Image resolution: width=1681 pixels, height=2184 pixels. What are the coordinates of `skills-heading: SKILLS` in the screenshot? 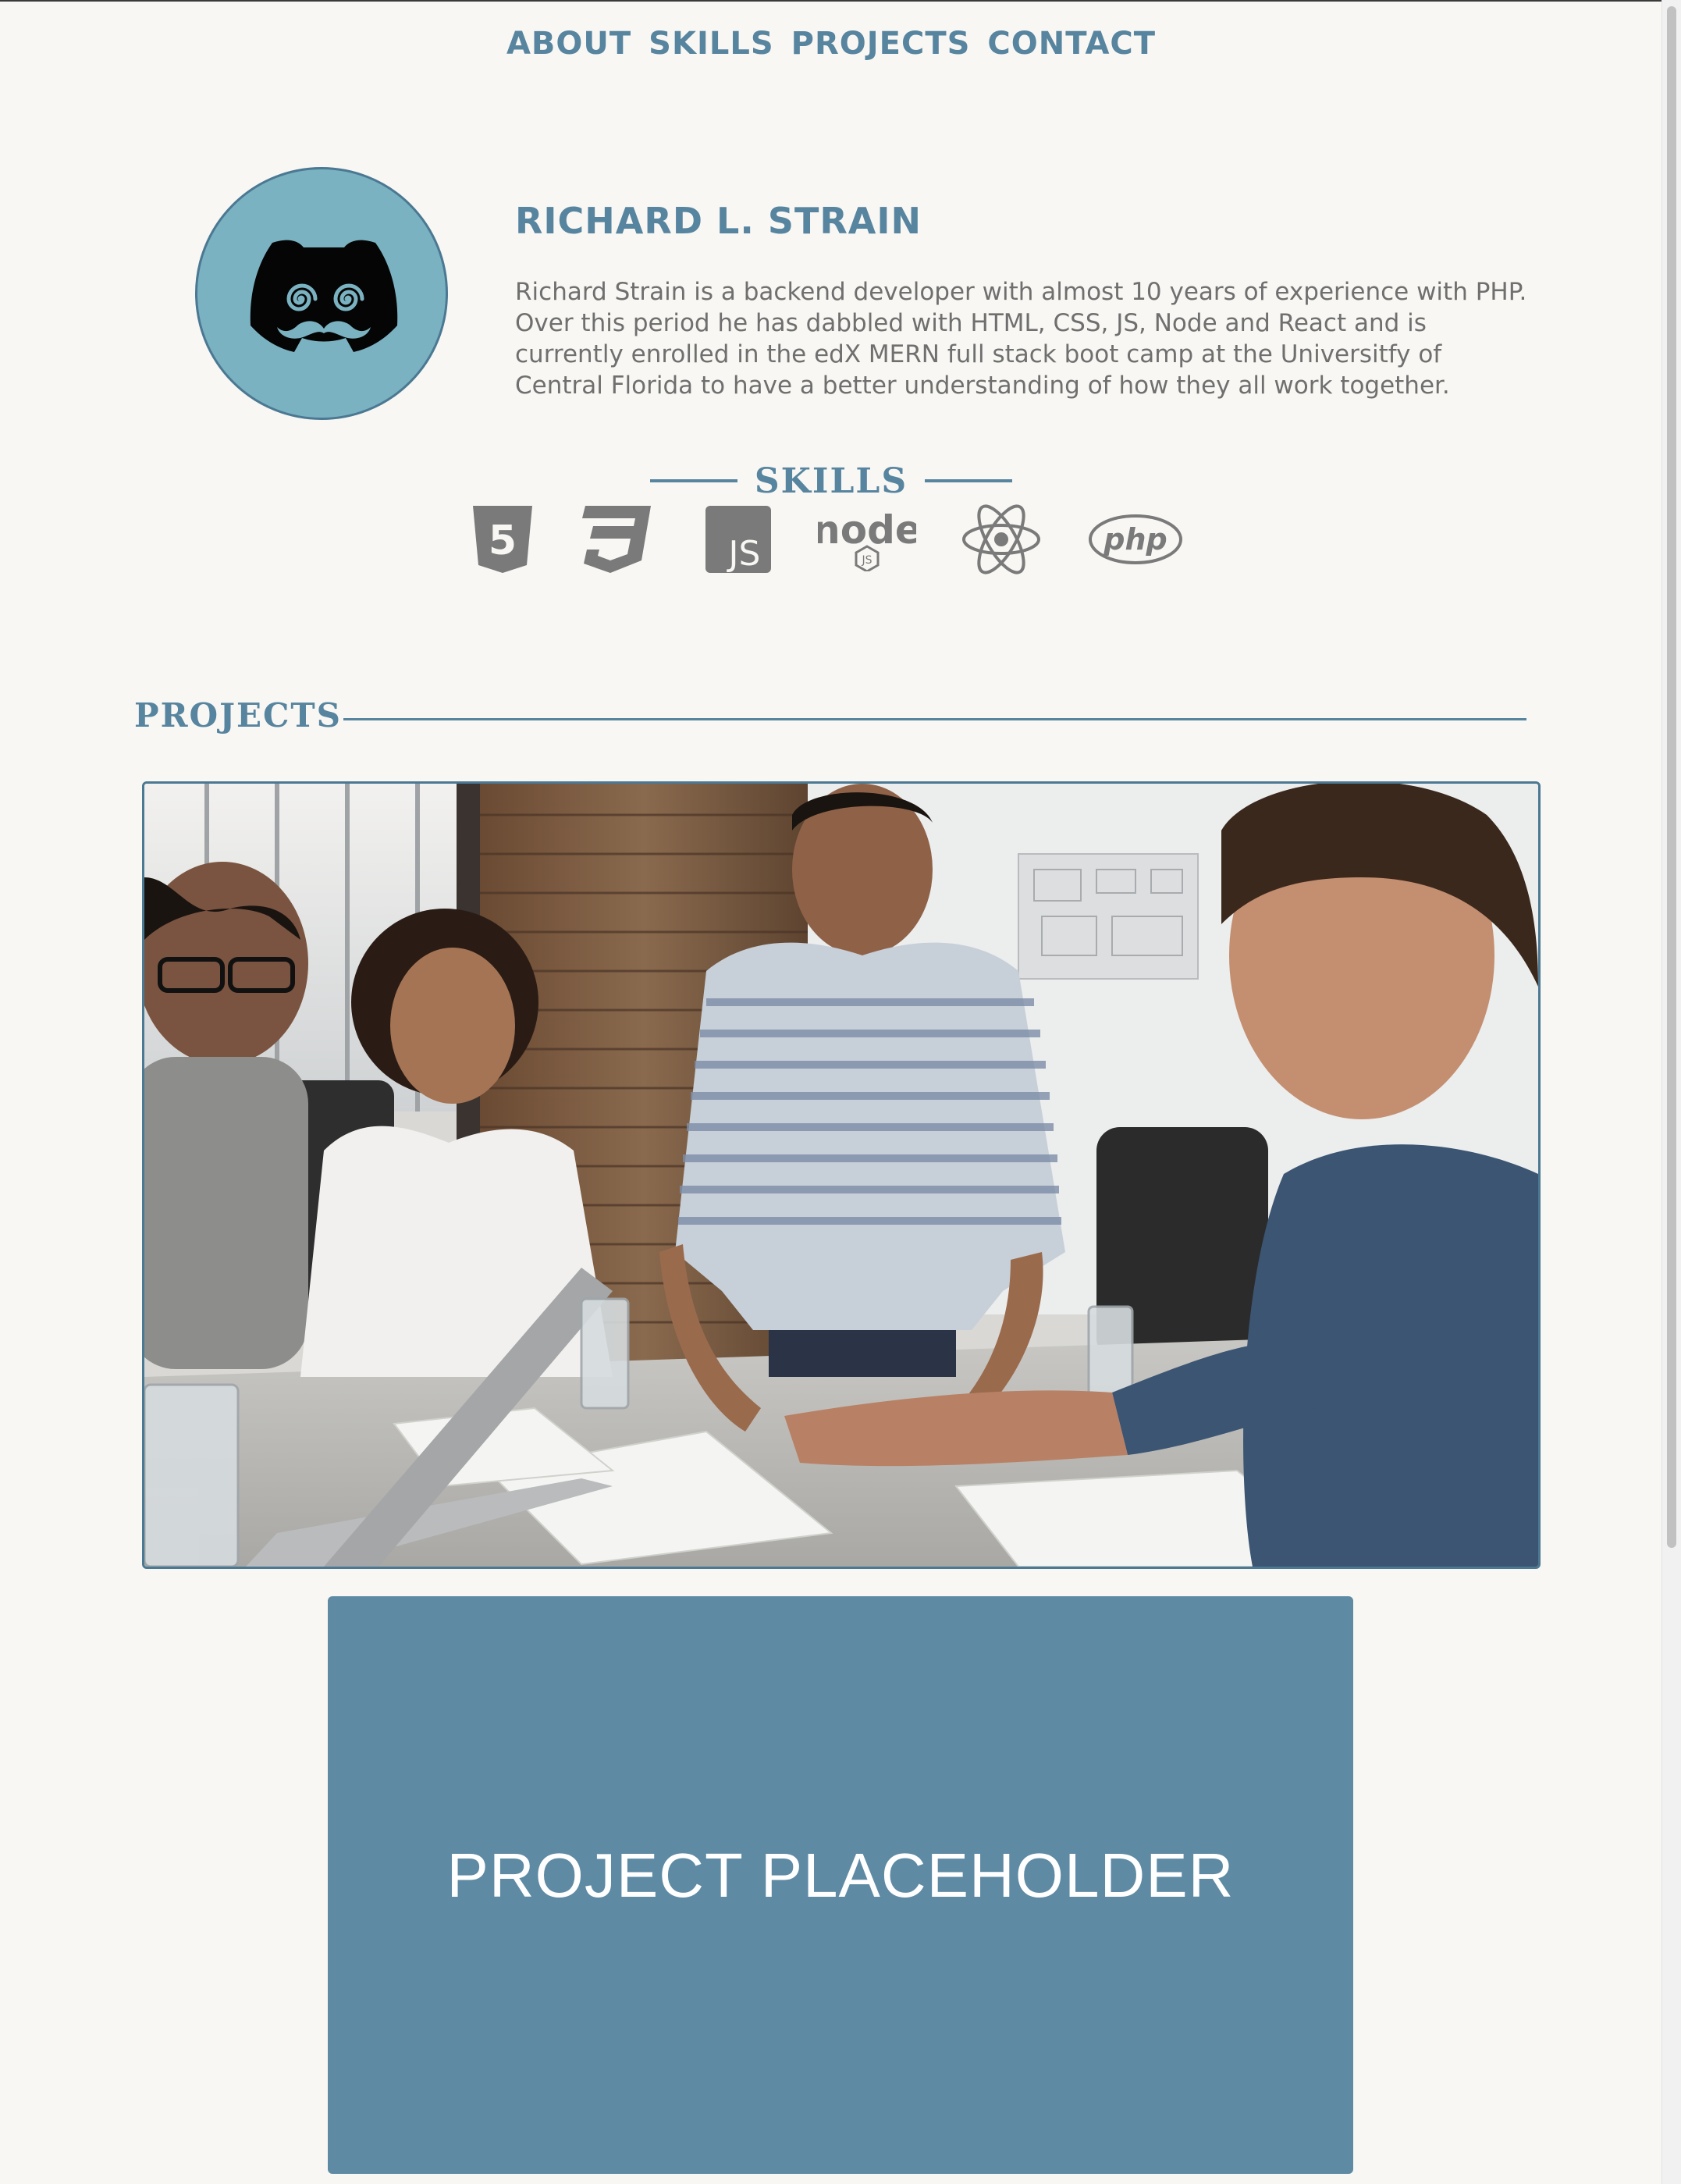 It's located at (831, 481).